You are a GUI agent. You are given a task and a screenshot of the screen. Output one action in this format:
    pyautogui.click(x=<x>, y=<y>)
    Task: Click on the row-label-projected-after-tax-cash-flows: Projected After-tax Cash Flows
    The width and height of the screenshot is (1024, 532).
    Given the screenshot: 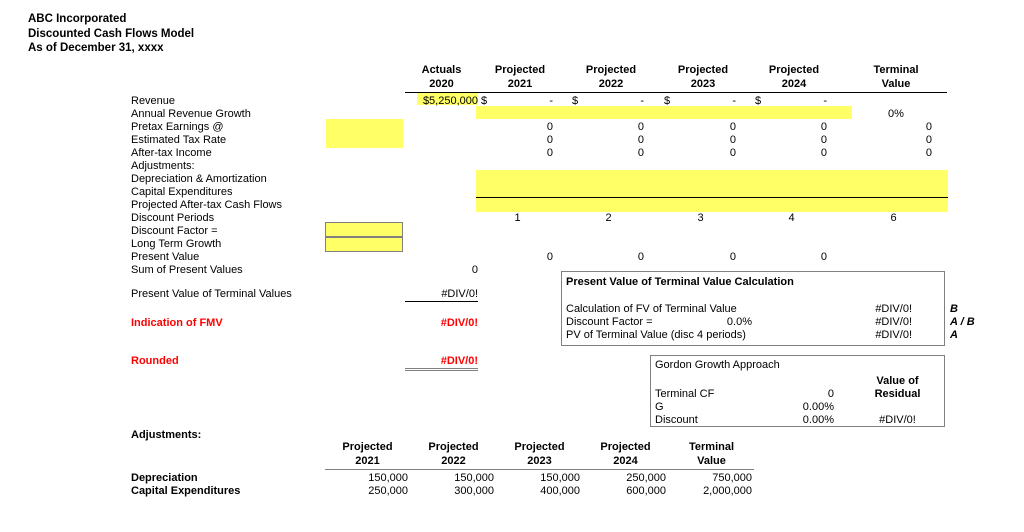 What is the action you would take?
    pyautogui.click(x=207, y=205)
    